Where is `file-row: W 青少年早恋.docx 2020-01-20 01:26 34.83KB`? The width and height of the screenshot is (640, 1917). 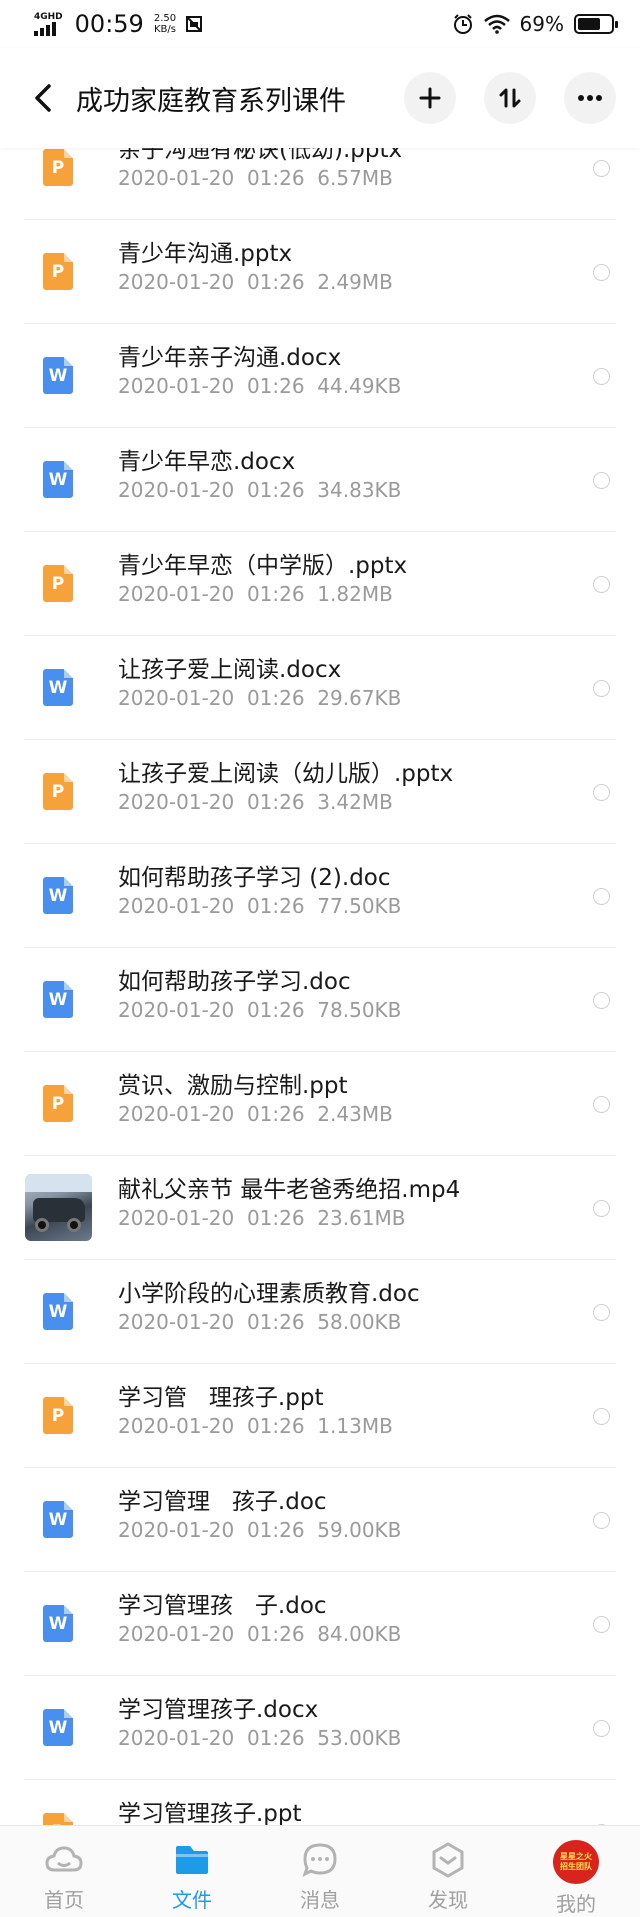
file-row: W 青少年早恋.docx 2020-01-20 01:26 34.83KB is located at coordinates (320, 480).